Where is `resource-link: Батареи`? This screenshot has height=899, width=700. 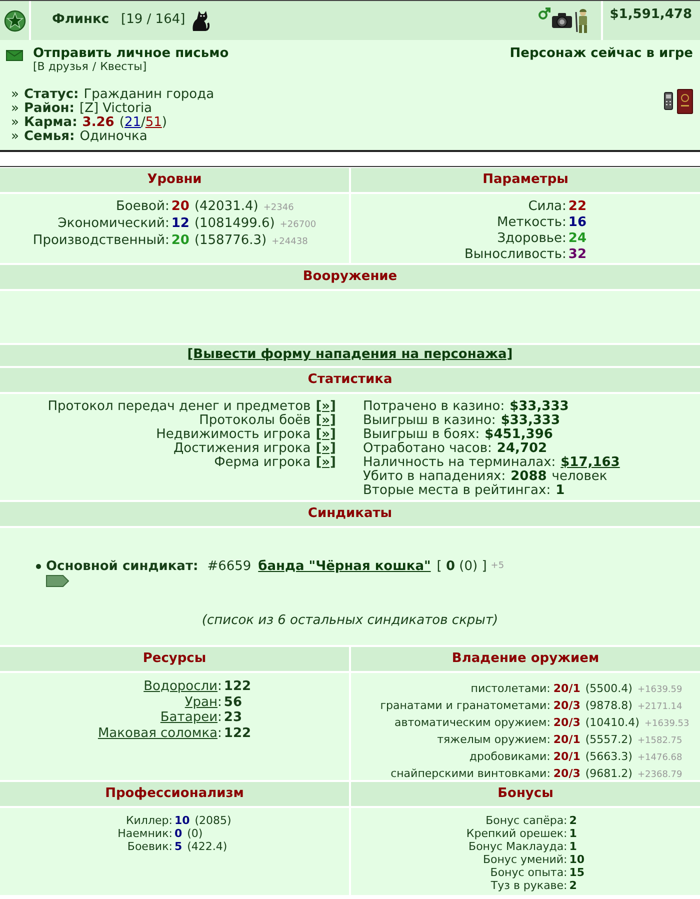 resource-link: Батареи is located at coordinates (189, 717).